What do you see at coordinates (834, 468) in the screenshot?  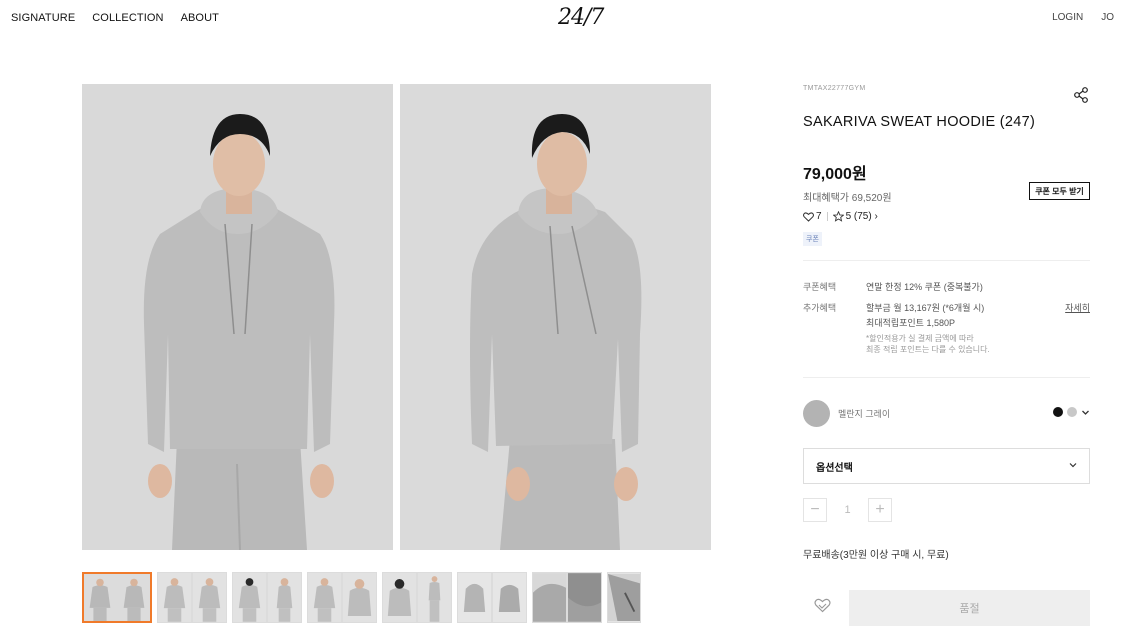 I see `option-select-label: 옵션선택` at bounding box center [834, 468].